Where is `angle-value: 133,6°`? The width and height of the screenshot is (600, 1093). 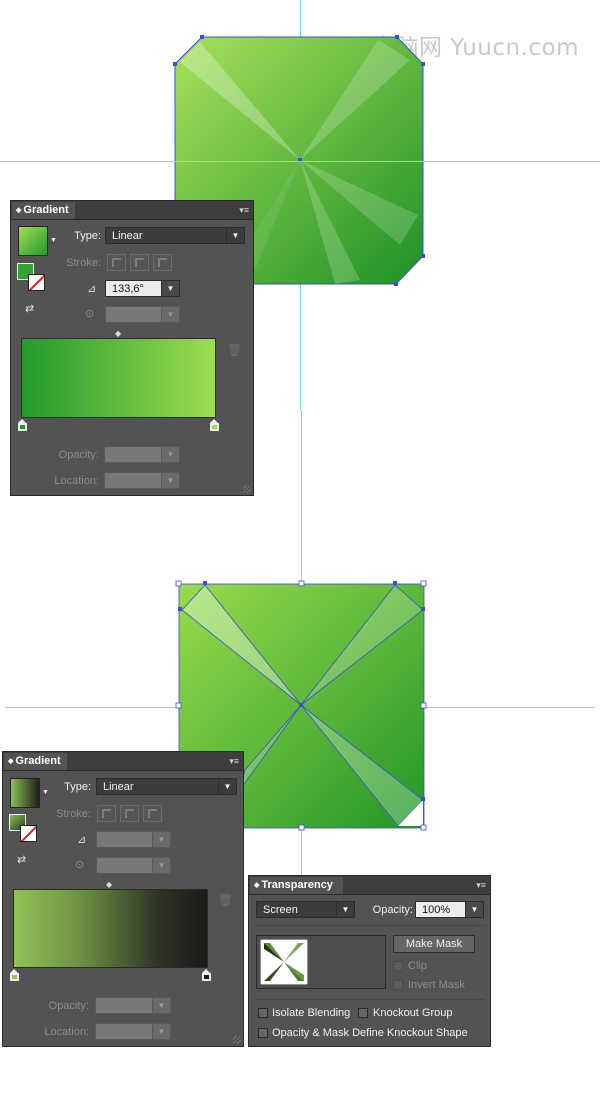
angle-value: 133,6° is located at coordinates (128, 289).